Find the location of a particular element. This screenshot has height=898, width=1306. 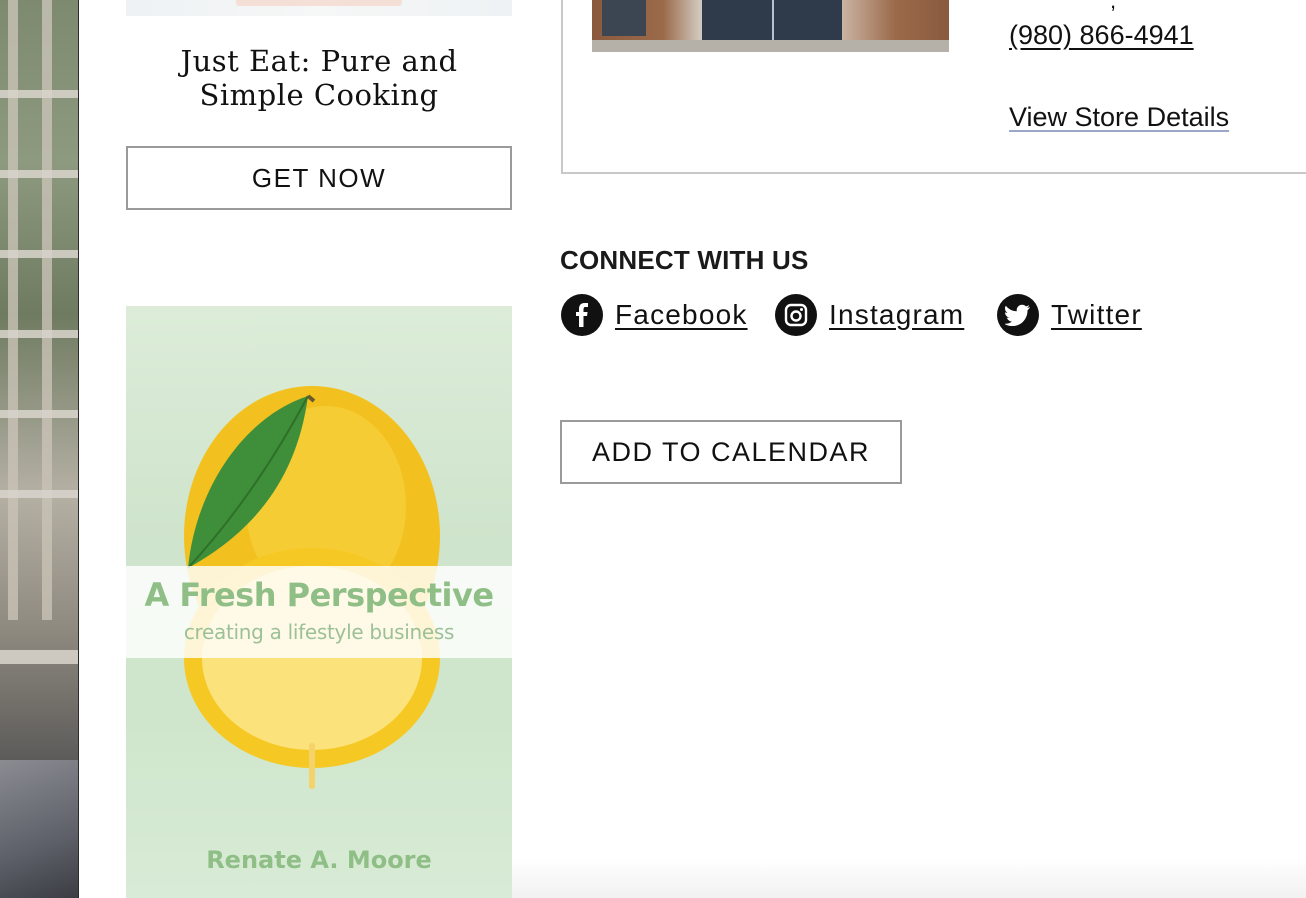

twitter-icon is located at coordinates (1018, 315).